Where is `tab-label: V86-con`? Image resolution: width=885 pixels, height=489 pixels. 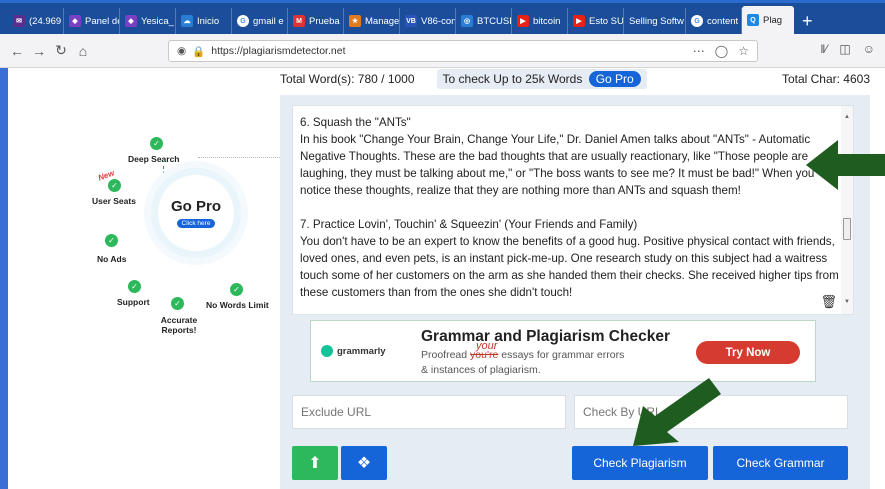 tab-label: V86-con is located at coordinates (438, 21).